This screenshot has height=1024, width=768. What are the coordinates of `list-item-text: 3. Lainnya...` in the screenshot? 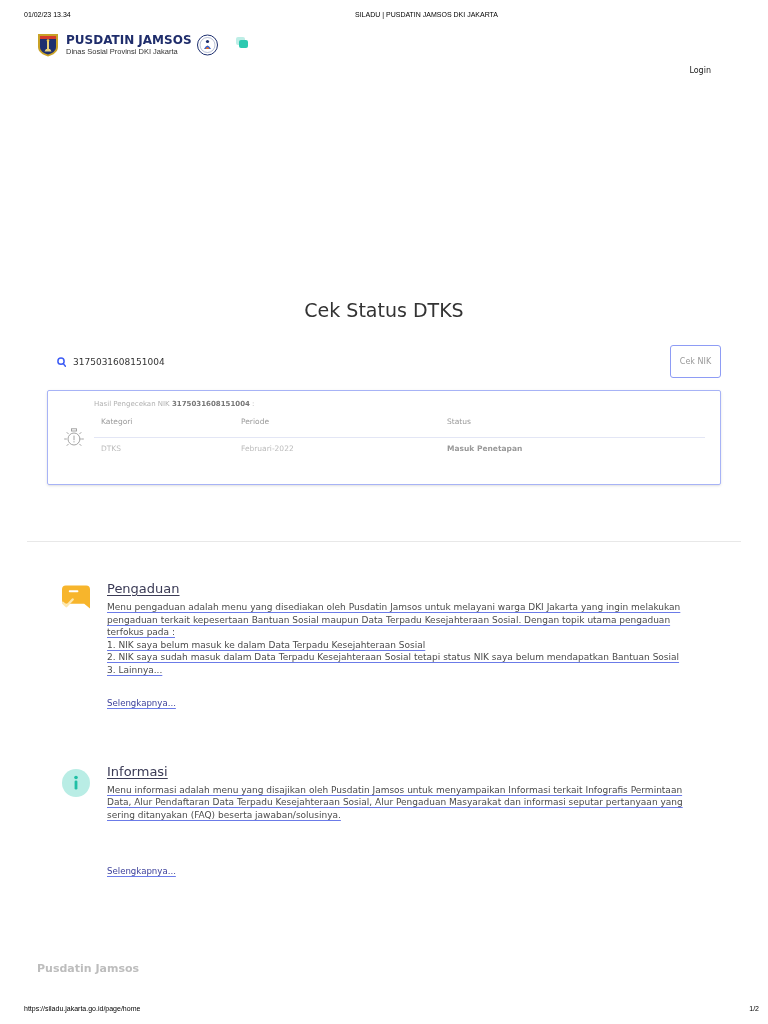 It's located at (135, 670).